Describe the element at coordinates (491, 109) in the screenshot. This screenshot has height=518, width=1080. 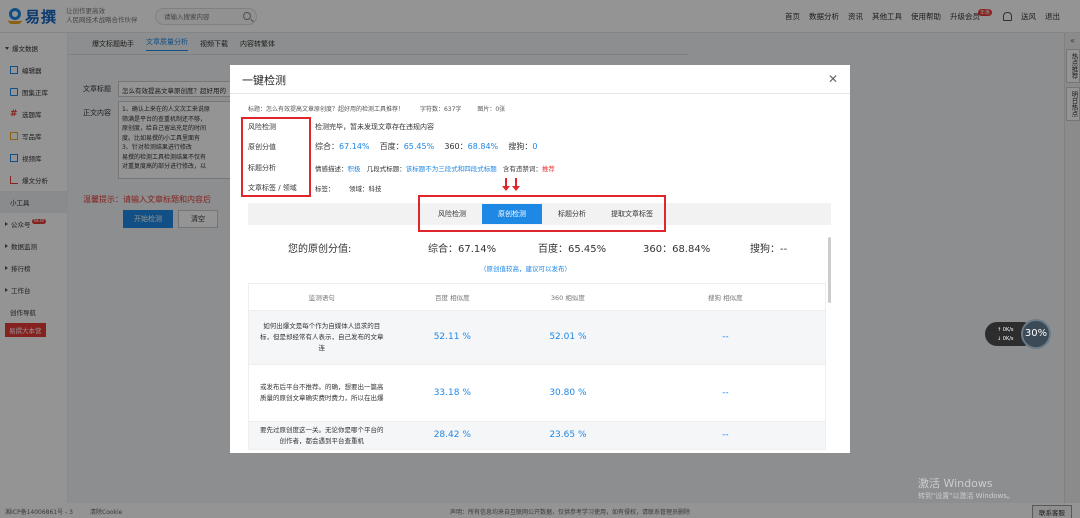
I see `meta-image-count: 图片：0张` at that location.